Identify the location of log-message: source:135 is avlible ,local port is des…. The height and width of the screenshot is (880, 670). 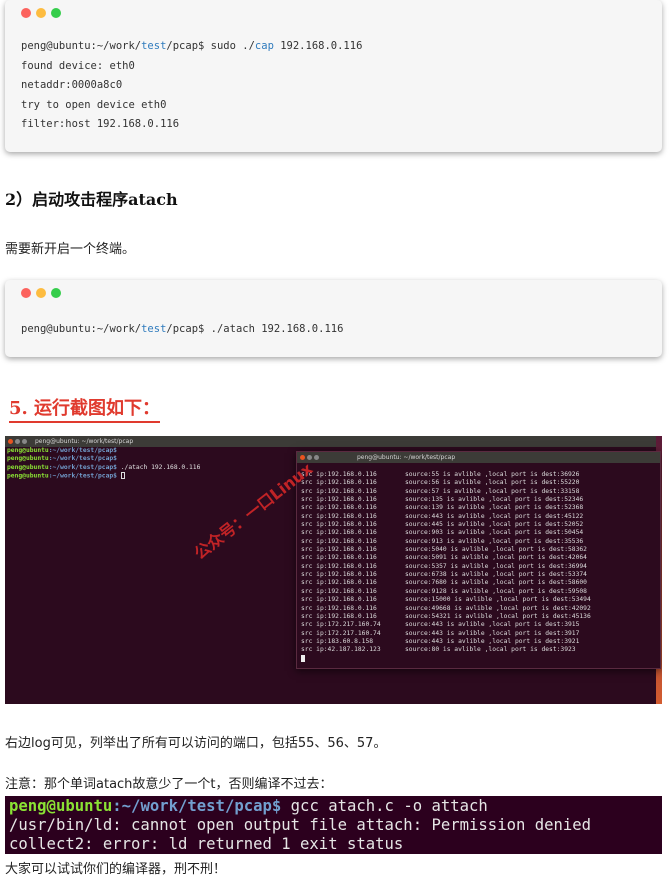
(494, 500).